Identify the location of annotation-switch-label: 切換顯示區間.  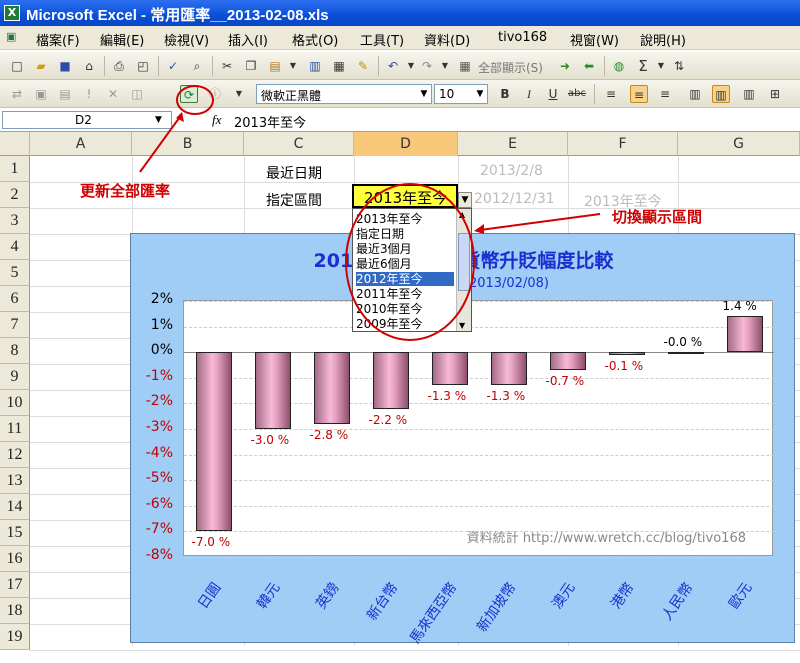
(657, 217).